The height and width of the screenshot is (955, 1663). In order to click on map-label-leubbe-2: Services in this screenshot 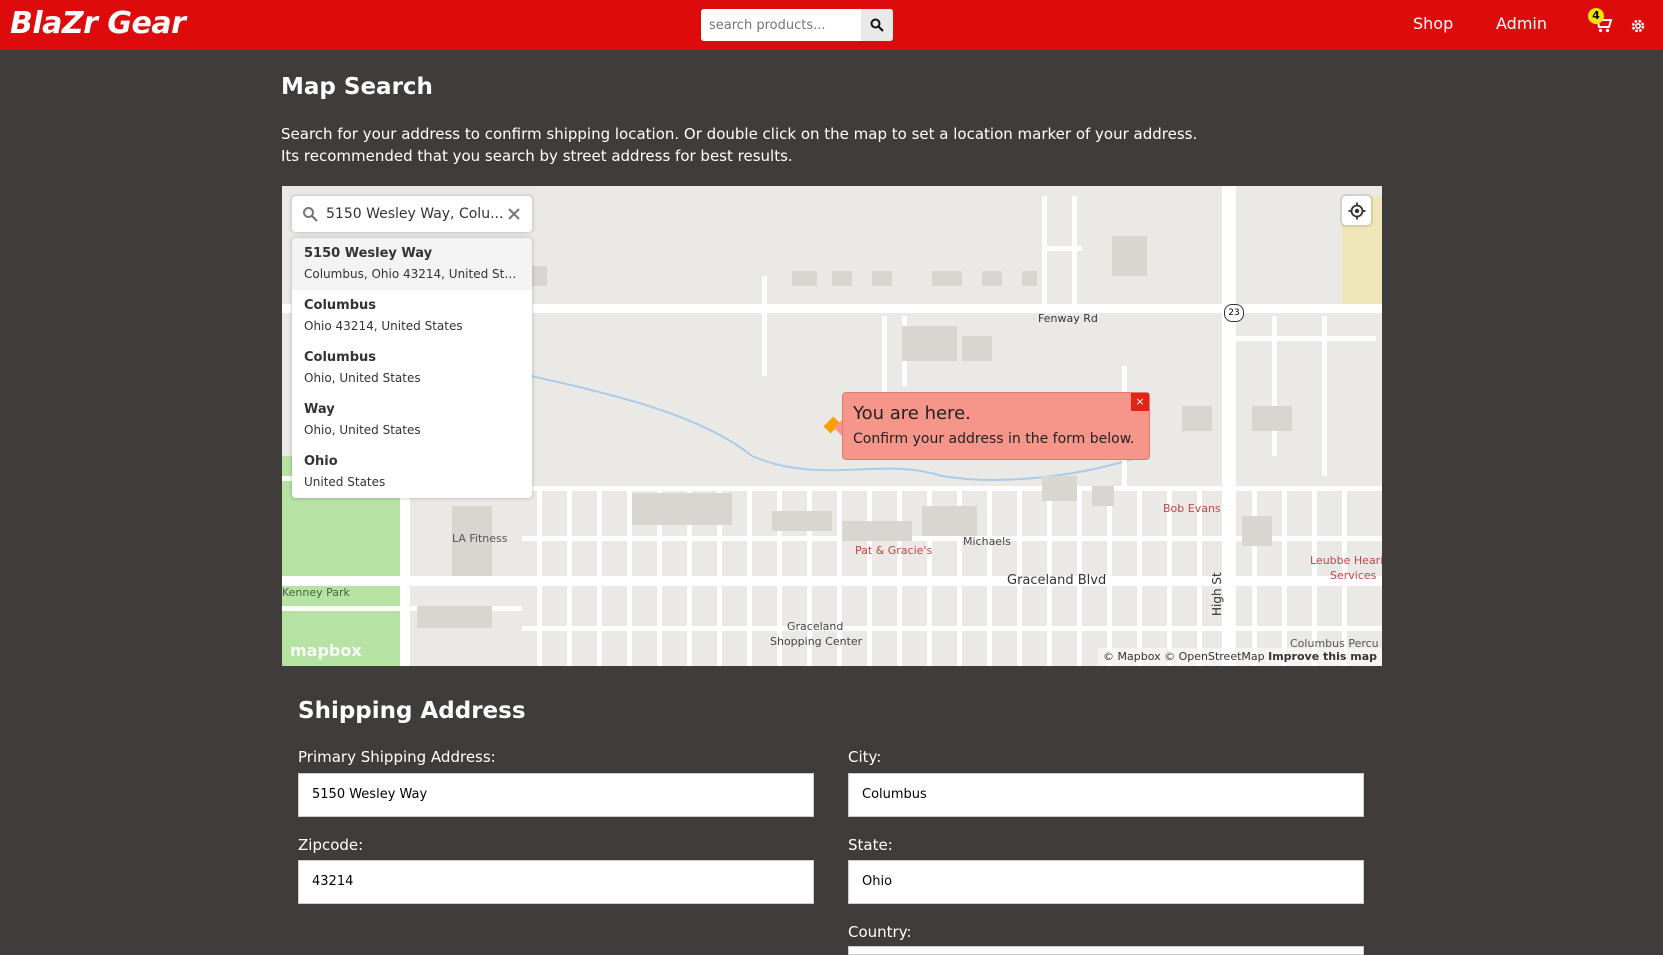, I will do `click(1353, 575)`.